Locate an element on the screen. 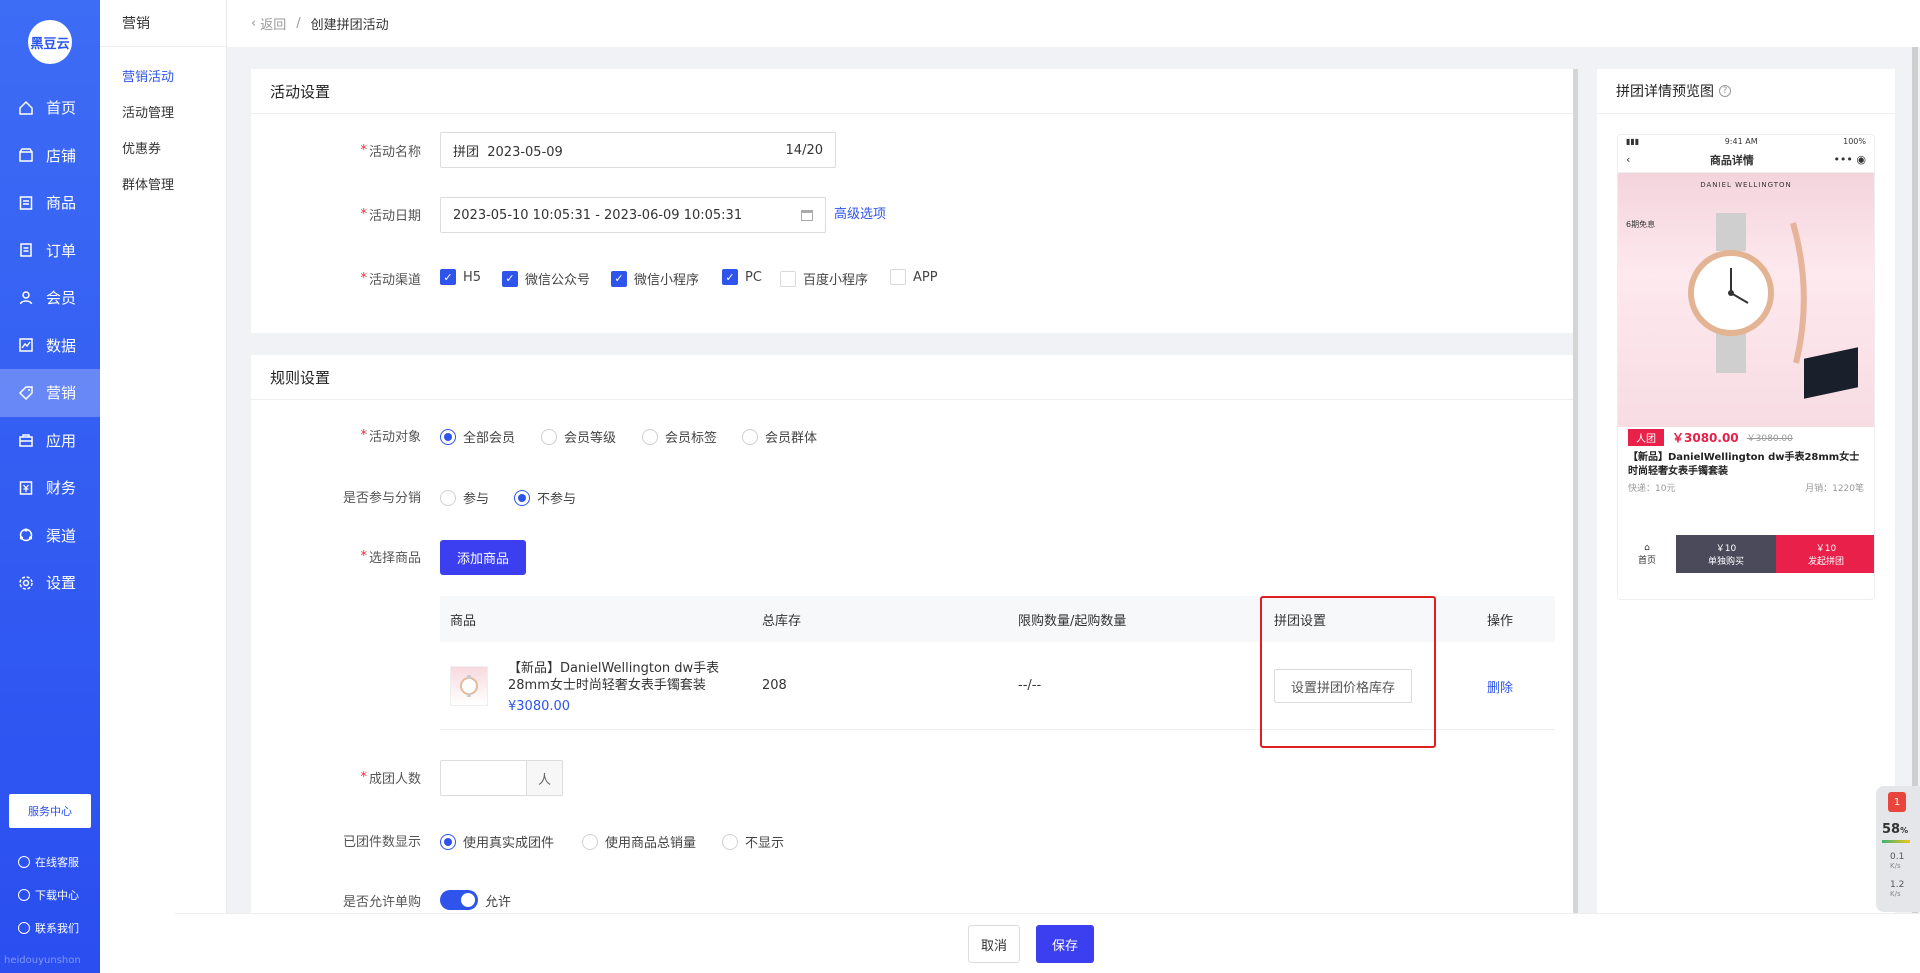 This screenshot has height=973, width=1920. service-center-button: 服务中心 is located at coordinates (50, 811).